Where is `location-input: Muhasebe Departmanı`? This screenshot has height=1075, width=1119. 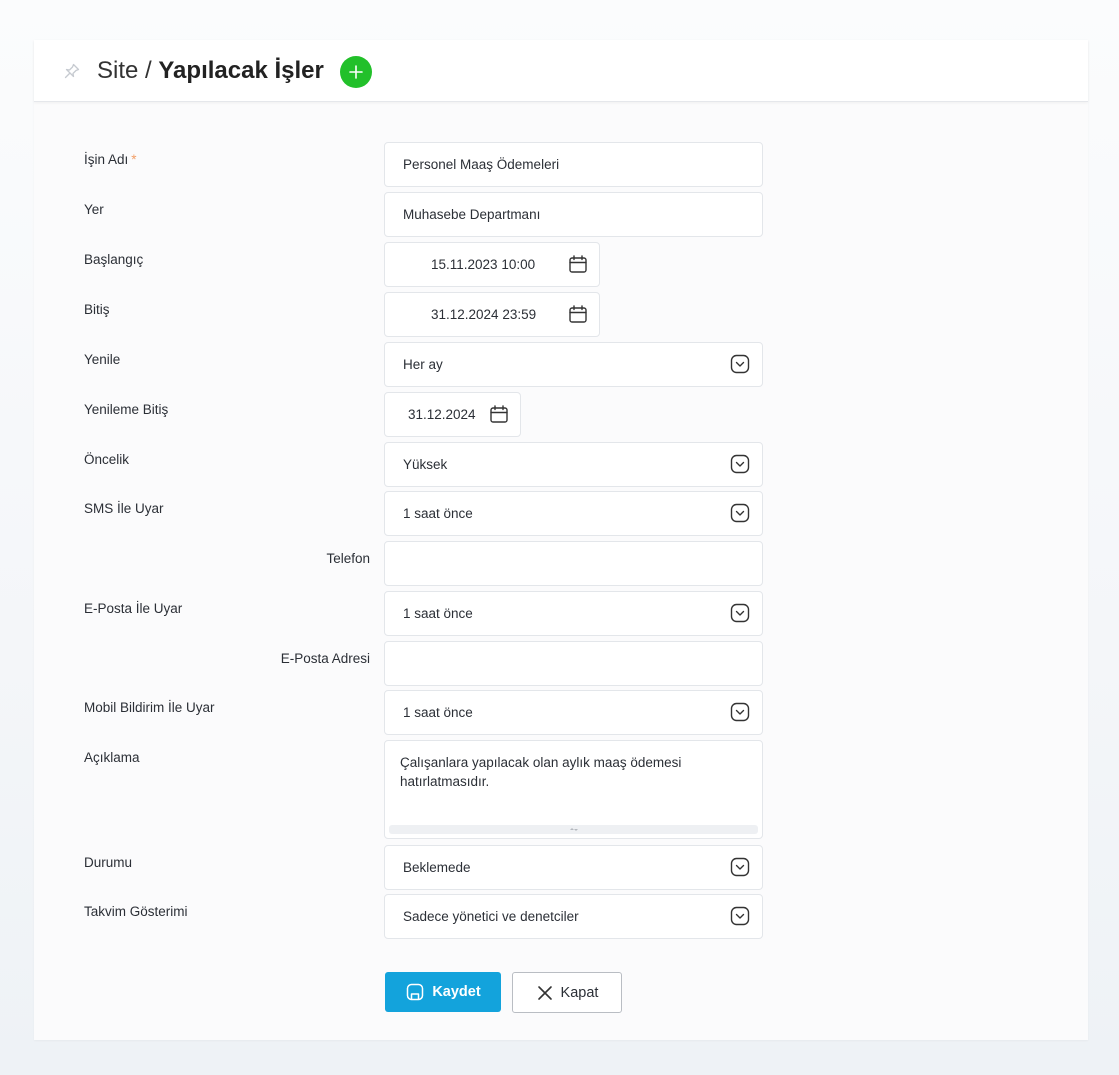
location-input: Muhasebe Departmanı is located at coordinates (573, 214).